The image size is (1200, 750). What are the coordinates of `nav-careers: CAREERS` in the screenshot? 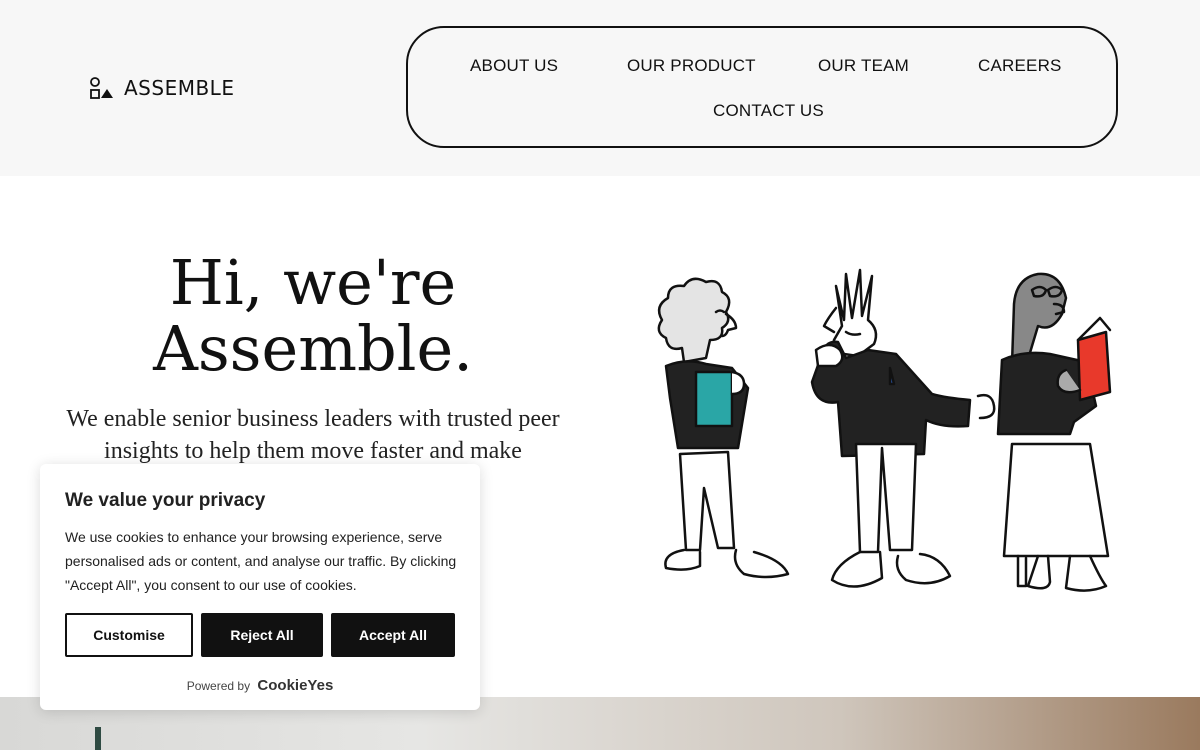 It's located at (1020, 66).